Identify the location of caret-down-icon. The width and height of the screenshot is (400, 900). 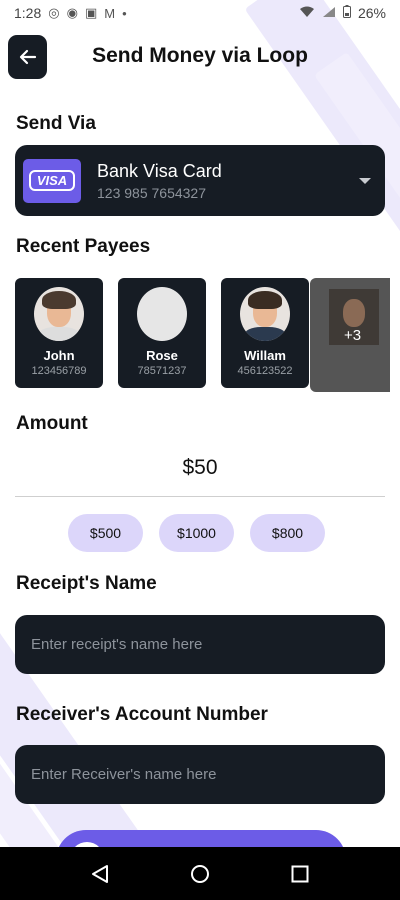
(365, 181).